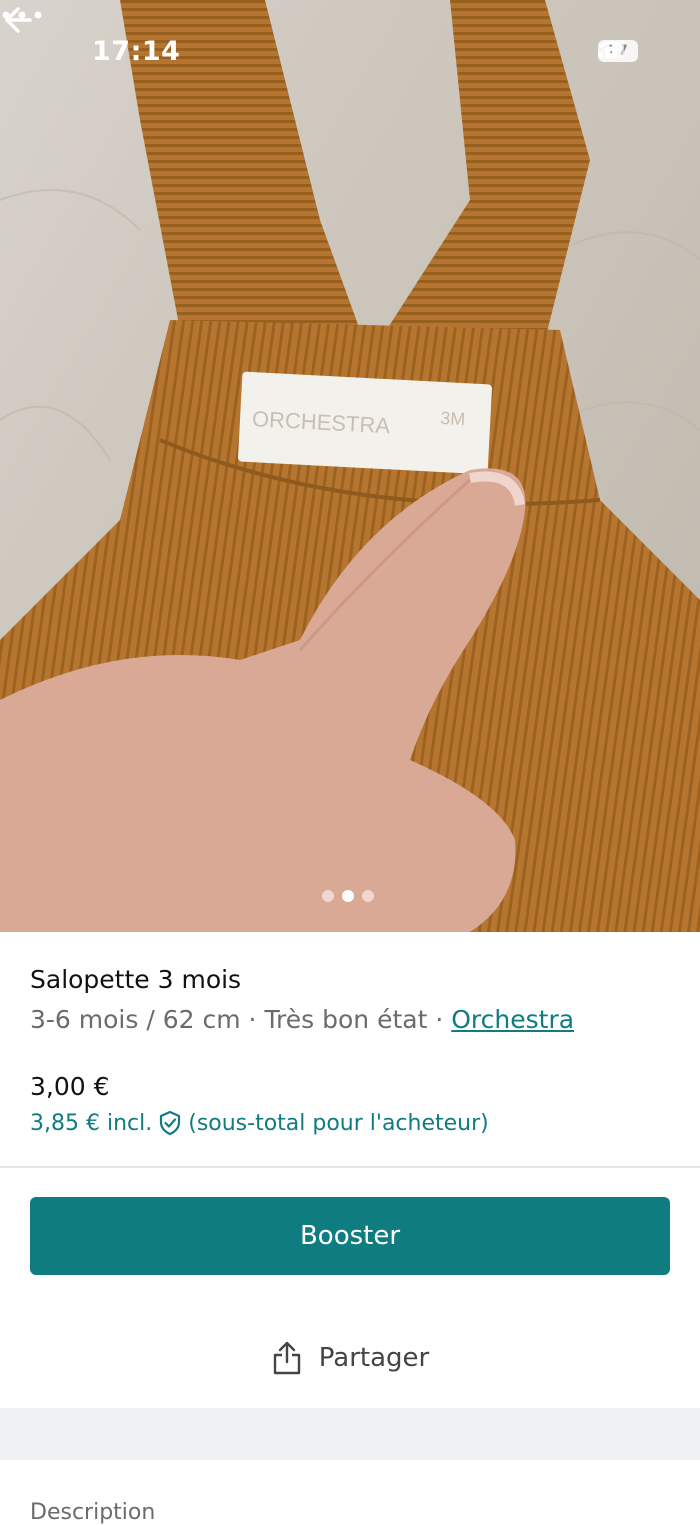 The width and height of the screenshot is (700, 1525). Describe the element at coordinates (136, 51) in the screenshot. I see `status-time: 17:14` at that location.